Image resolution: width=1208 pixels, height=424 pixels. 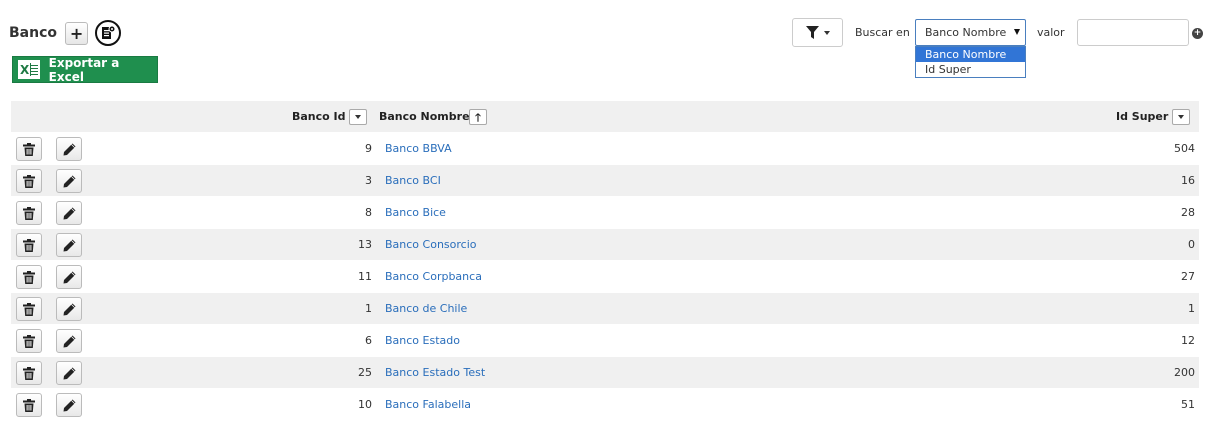 What do you see at coordinates (605, 308) in the screenshot?
I see `table-row: 1 Banco de Chile 1` at bounding box center [605, 308].